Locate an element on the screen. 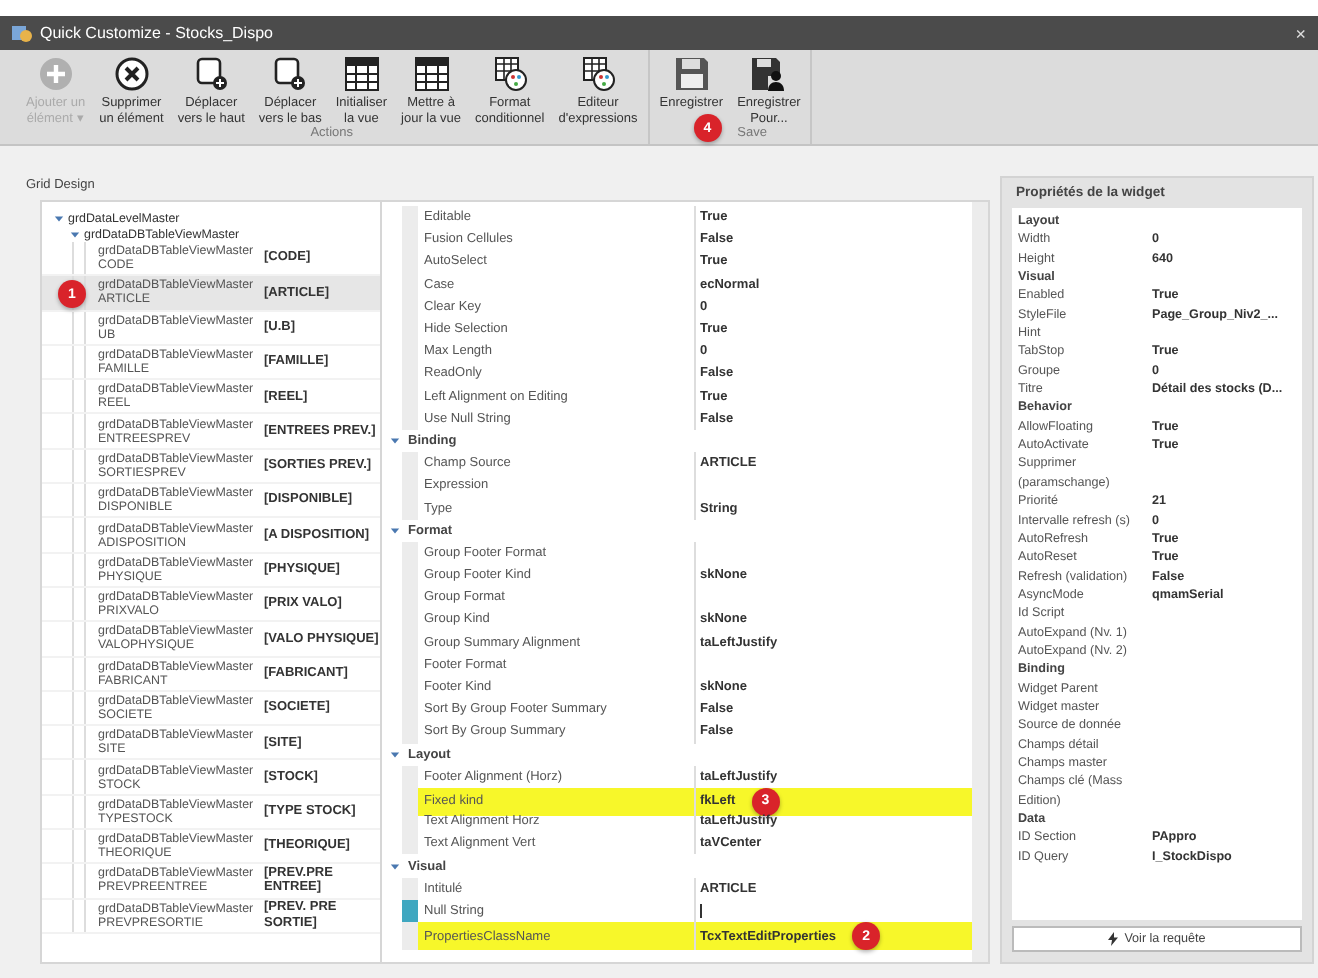 This screenshot has height=978, width=1318. text-cursor is located at coordinates (701, 910).